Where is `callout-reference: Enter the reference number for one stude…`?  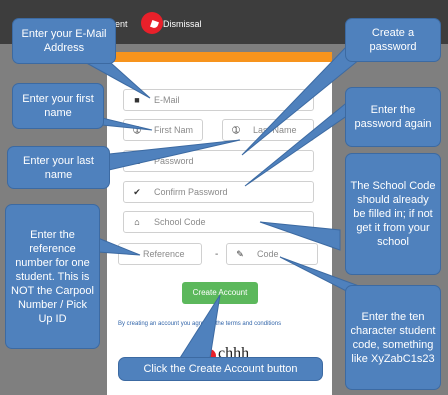
callout-reference: Enter the reference number for one stude… is located at coordinates (52, 276).